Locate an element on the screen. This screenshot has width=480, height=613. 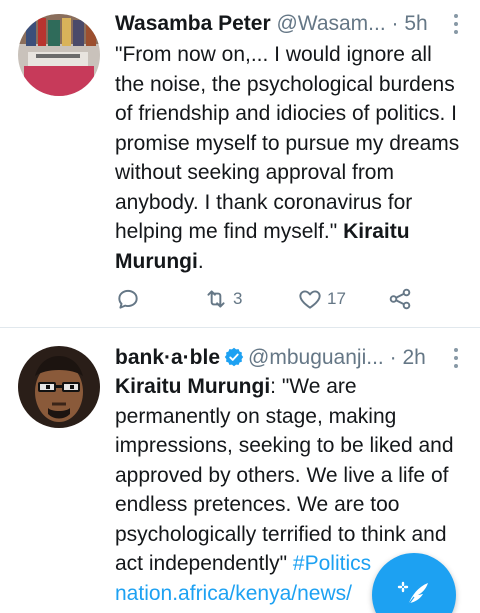
tweet-actions: 3 17 is located at coordinates (275, 299).